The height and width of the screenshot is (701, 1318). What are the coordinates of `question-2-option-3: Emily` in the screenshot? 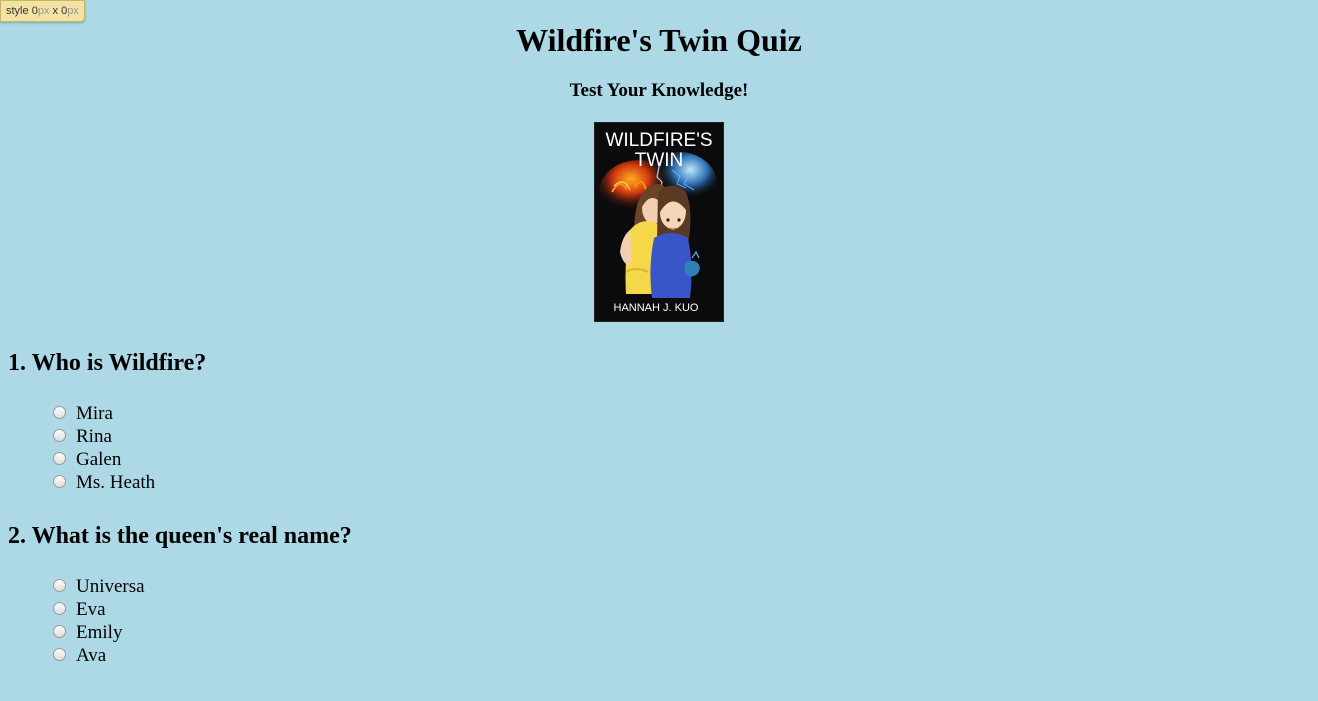 It's located at (97, 632).